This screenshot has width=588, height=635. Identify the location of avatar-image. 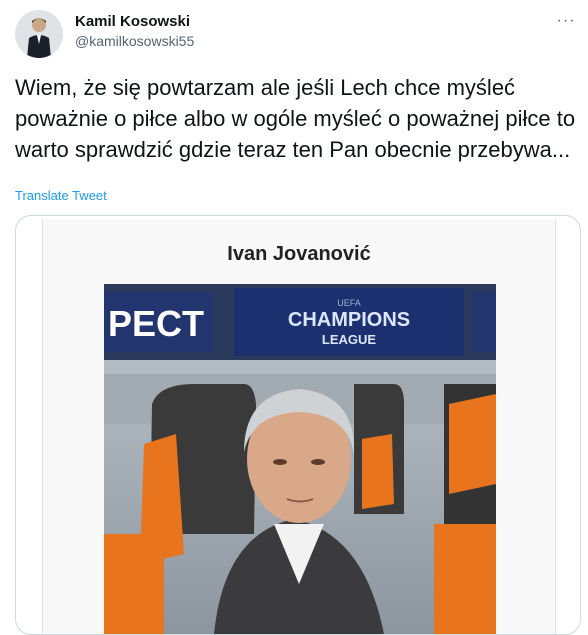
(39, 34).